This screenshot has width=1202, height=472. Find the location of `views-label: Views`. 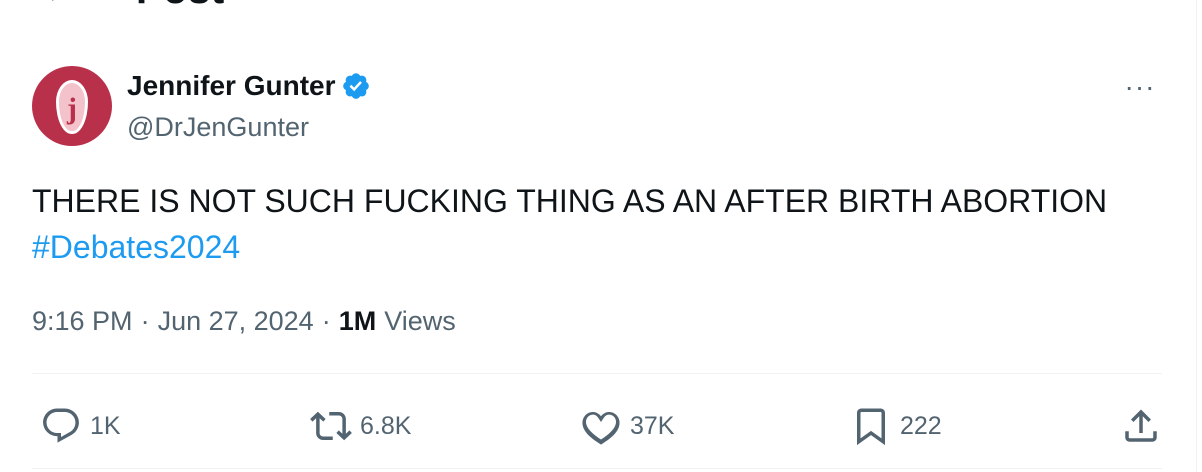

views-label: Views is located at coordinates (420, 321).